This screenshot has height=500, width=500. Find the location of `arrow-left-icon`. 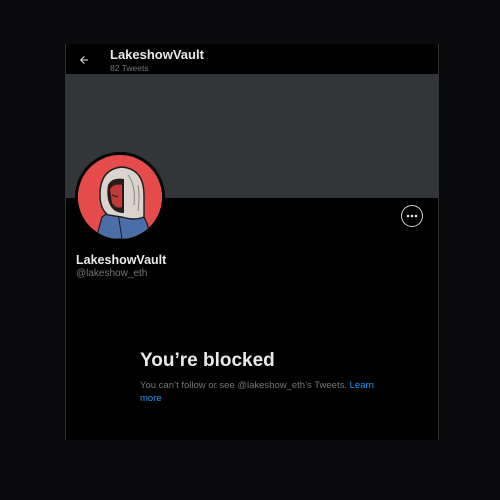

arrow-left-icon is located at coordinates (84, 60).